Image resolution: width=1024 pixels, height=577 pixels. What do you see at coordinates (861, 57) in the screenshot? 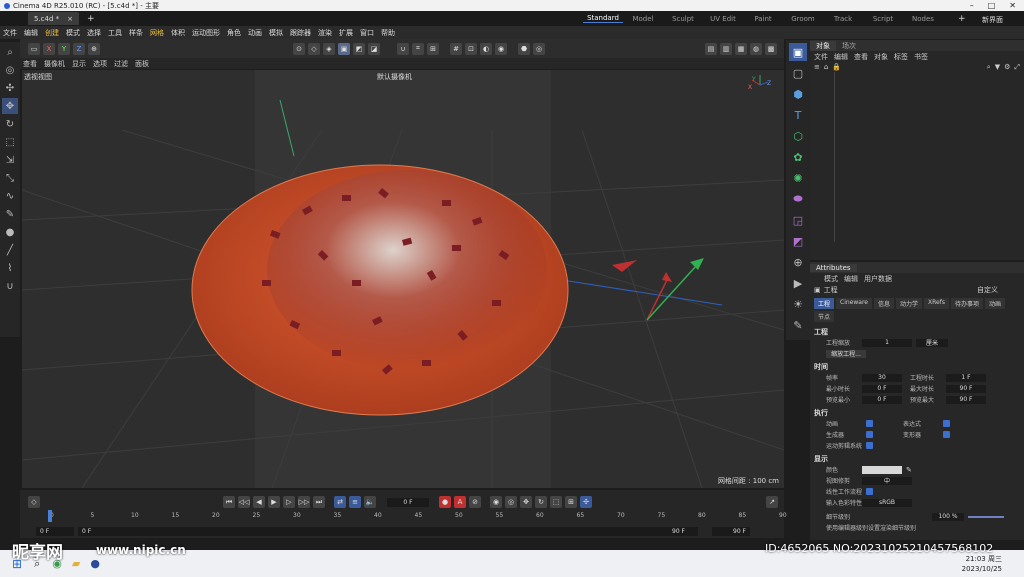
I see `objects-menu-item-2: 查看` at bounding box center [861, 57].